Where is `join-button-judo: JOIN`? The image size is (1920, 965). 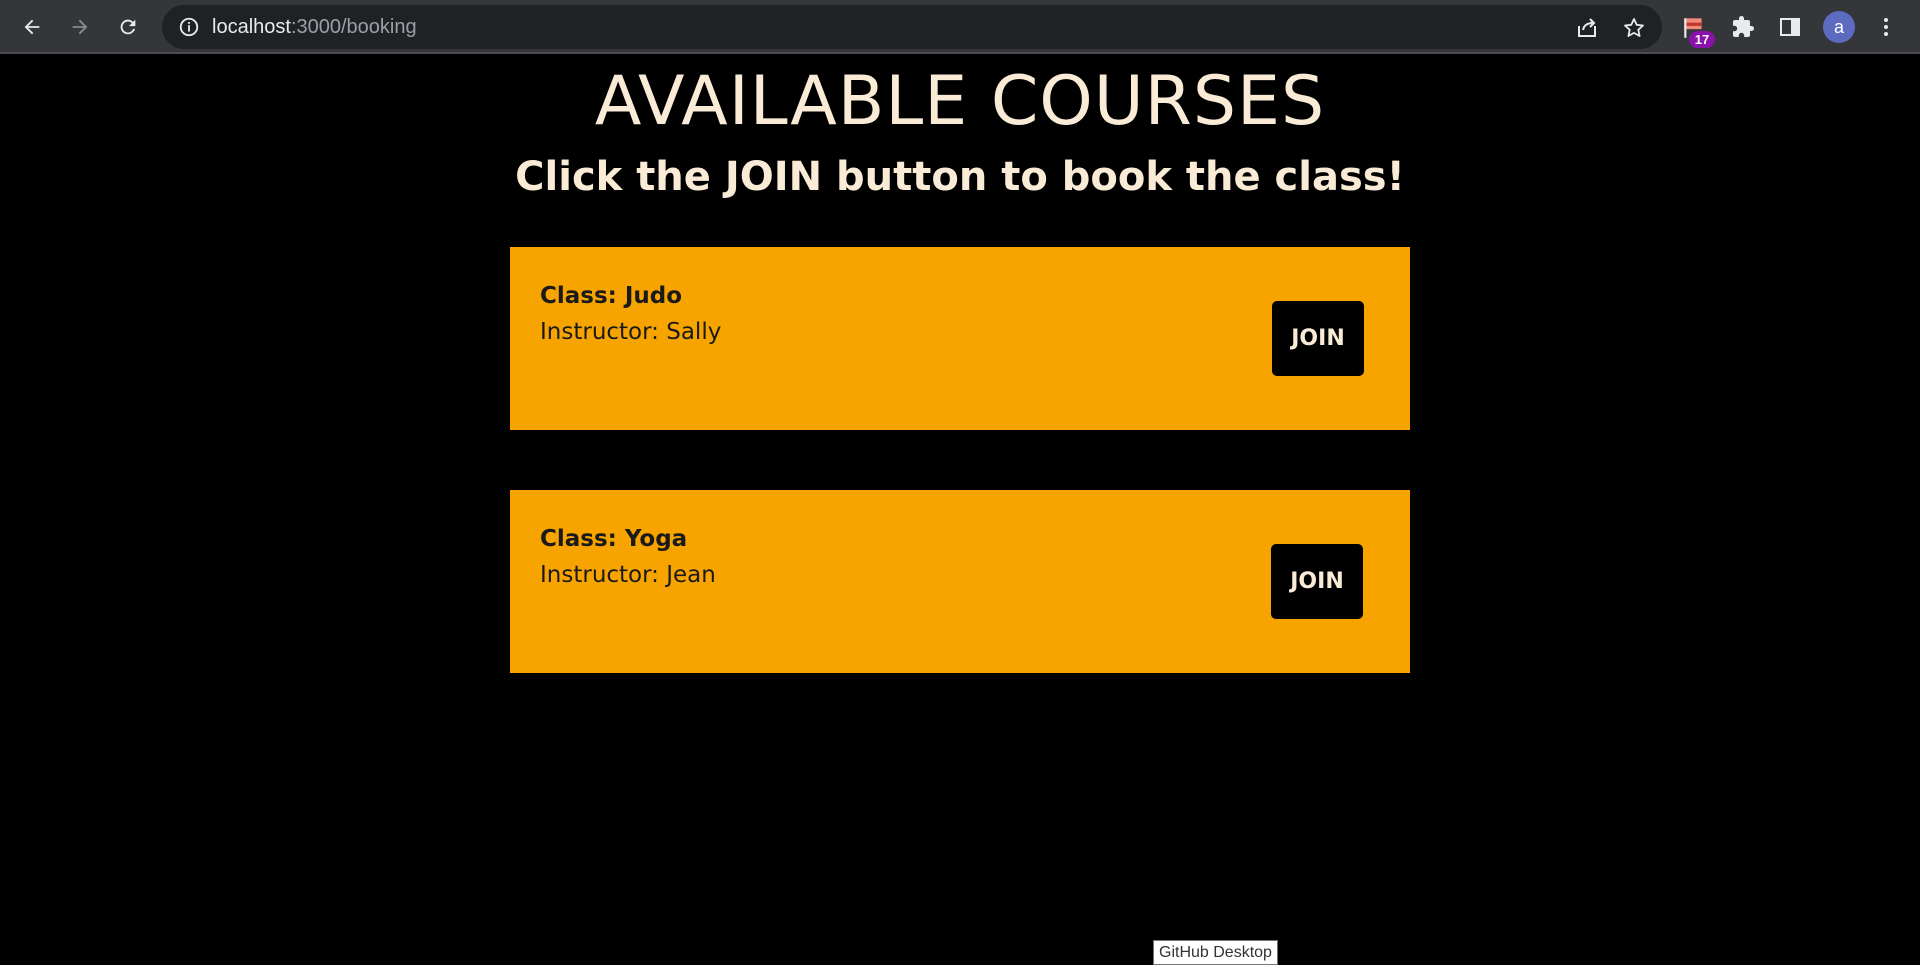 join-button-judo: JOIN is located at coordinates (1318, 338).